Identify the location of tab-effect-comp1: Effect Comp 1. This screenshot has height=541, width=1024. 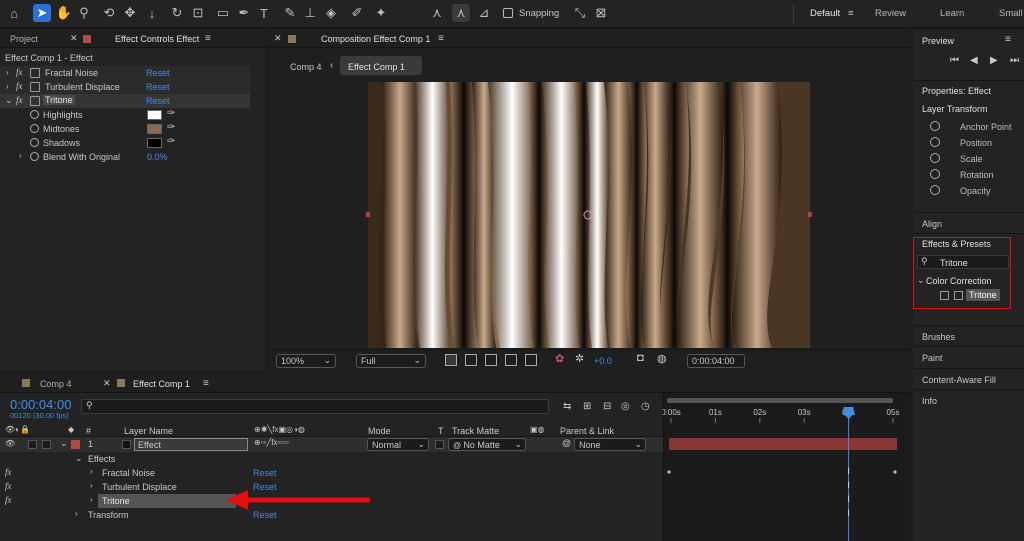
(161, 384).